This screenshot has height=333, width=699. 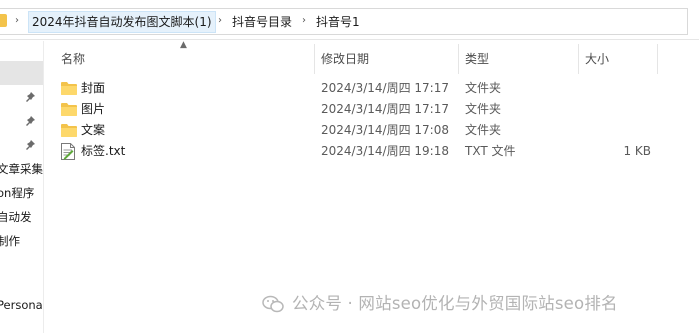 What do you see at coordinates (103, 151) in the screenshot?
I see `file-name: 标签.txt` at bounding box center [103, 151].